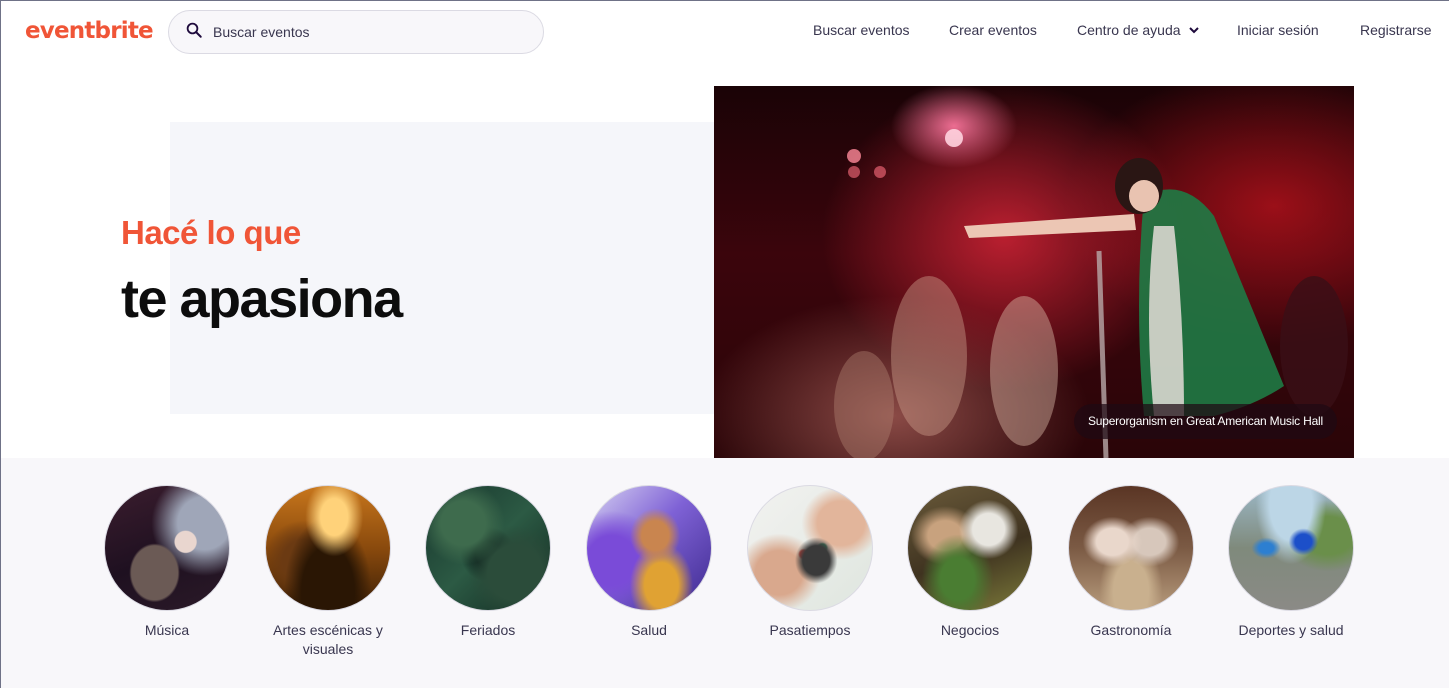  What do you see at coordinates (1396, 30) in the screenshot?
I see `nav-registrarse: Registrarse` at bounding box center [1396, 30].